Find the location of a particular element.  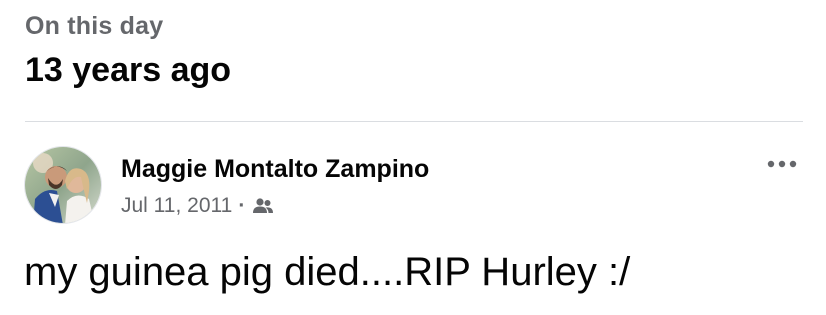

avatar-photo is located at coordinates (63, 185).